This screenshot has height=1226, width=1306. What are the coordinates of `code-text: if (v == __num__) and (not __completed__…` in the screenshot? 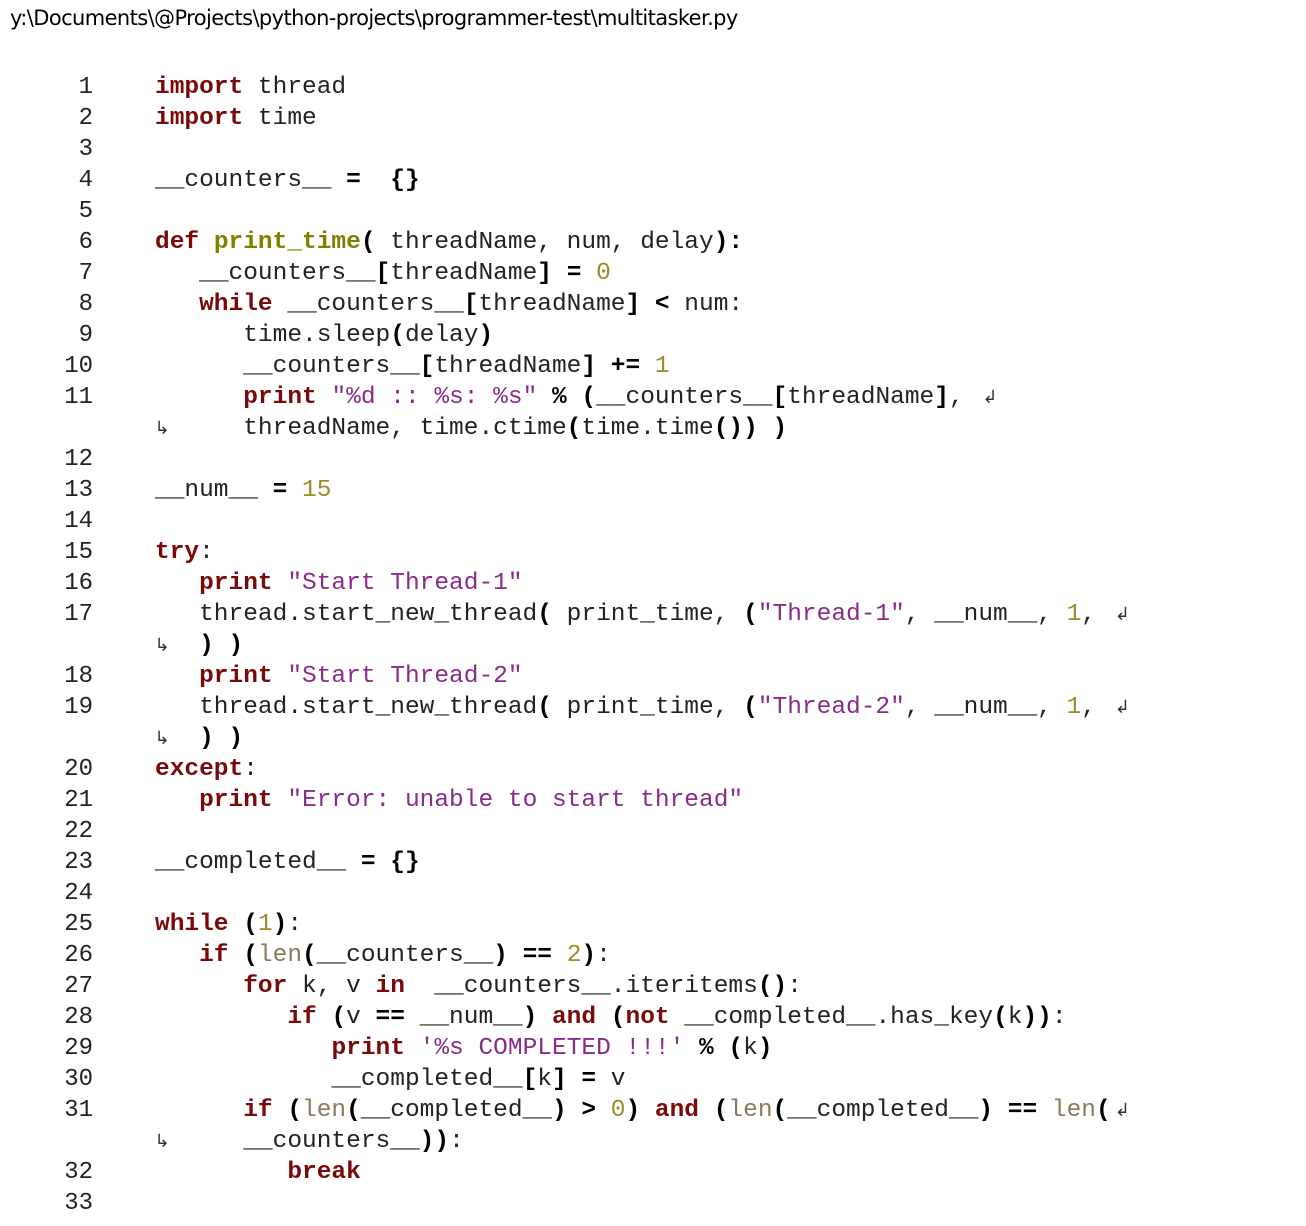 It's located at (611, 1017).